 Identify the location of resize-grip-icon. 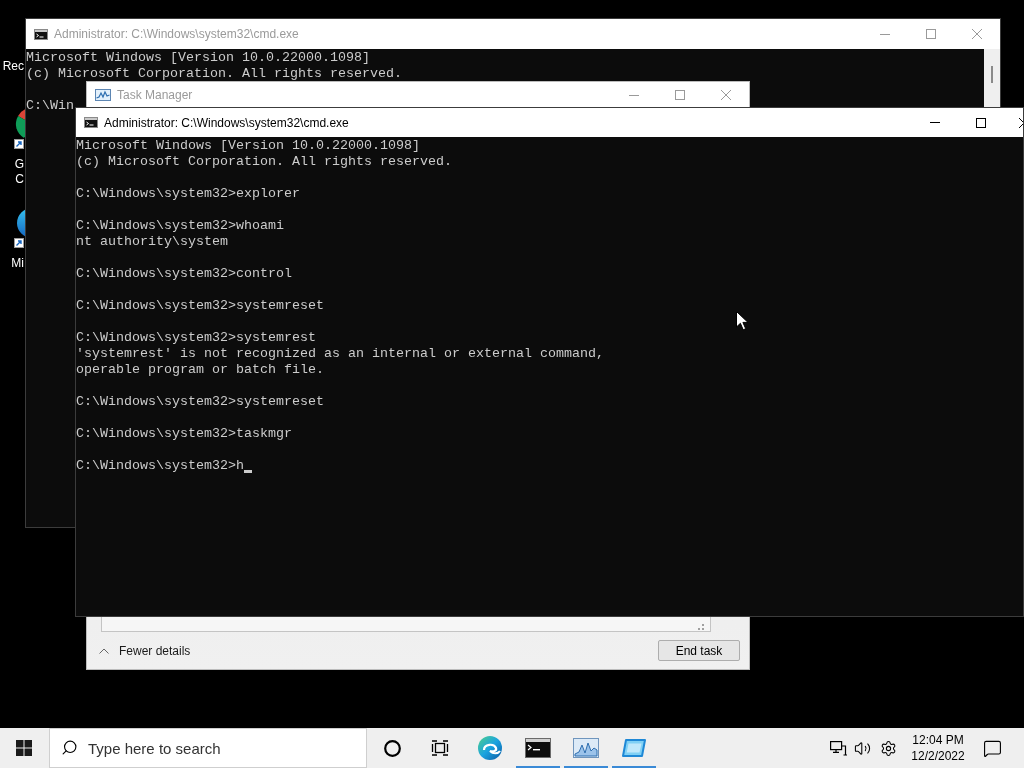
(701, 627).